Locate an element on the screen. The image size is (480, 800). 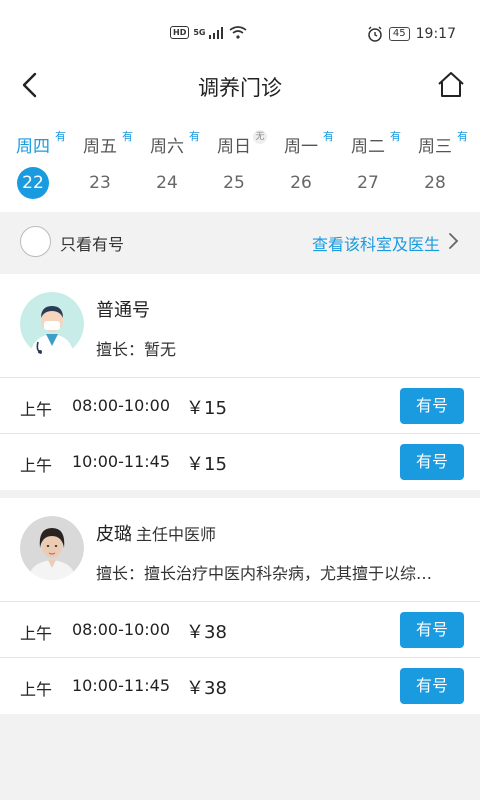
hd-icon: HD is located at coordinates (180, 32).